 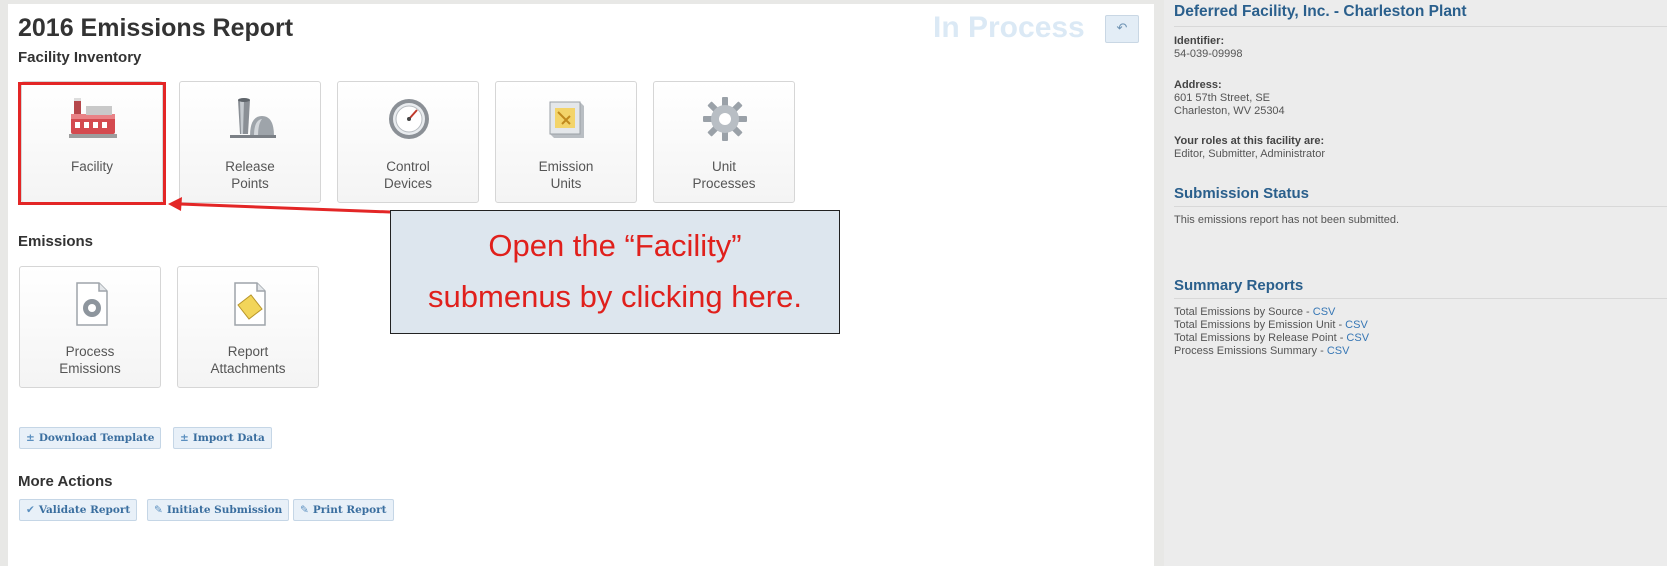 I want to click on address-line-2: Charleston, WV 25304, so click(x=1229, y=111).